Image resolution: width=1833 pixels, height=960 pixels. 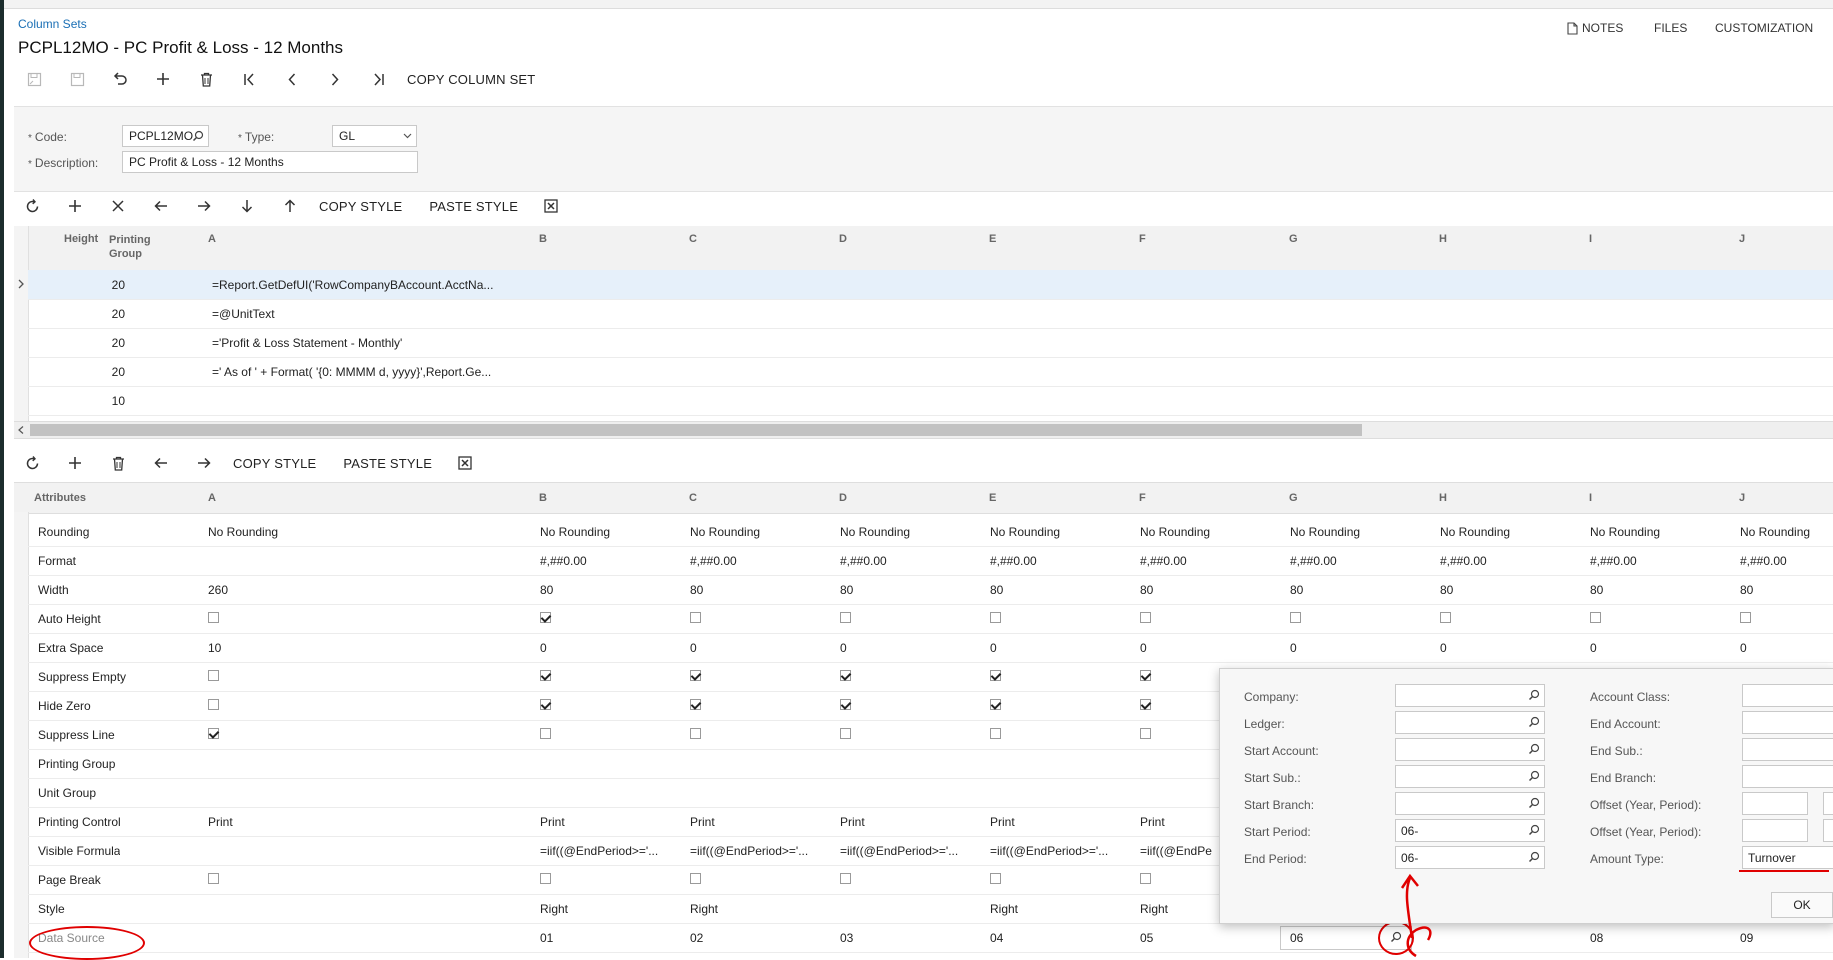 What do you see at coordinates (902, 938) in the screenshot?
I see `attribute-value-cell: 03` at bounding box center [902, 938].